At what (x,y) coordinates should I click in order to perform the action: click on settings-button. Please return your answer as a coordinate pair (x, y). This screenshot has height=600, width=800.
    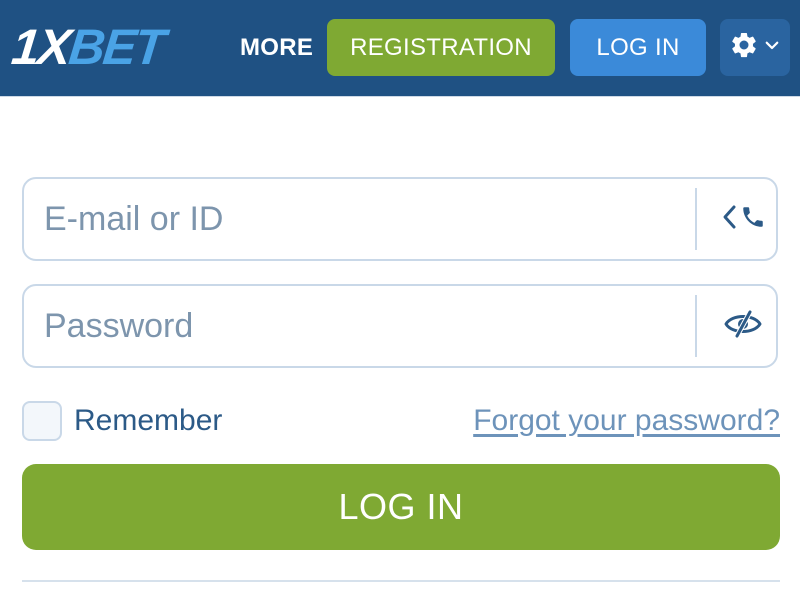
    Looking at the image, I should click on (755, 47).